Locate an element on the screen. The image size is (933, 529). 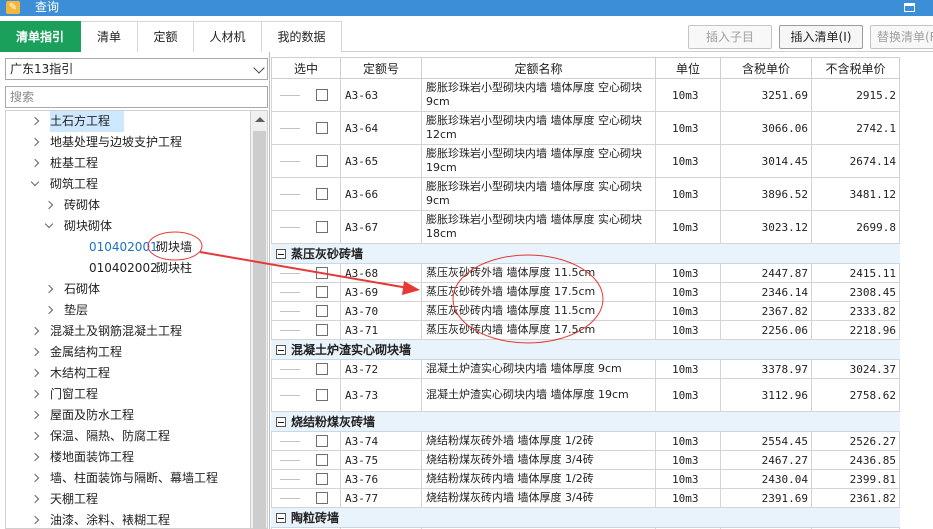
tree-node: 金属结构工程 is located at coordinates (128, 352).